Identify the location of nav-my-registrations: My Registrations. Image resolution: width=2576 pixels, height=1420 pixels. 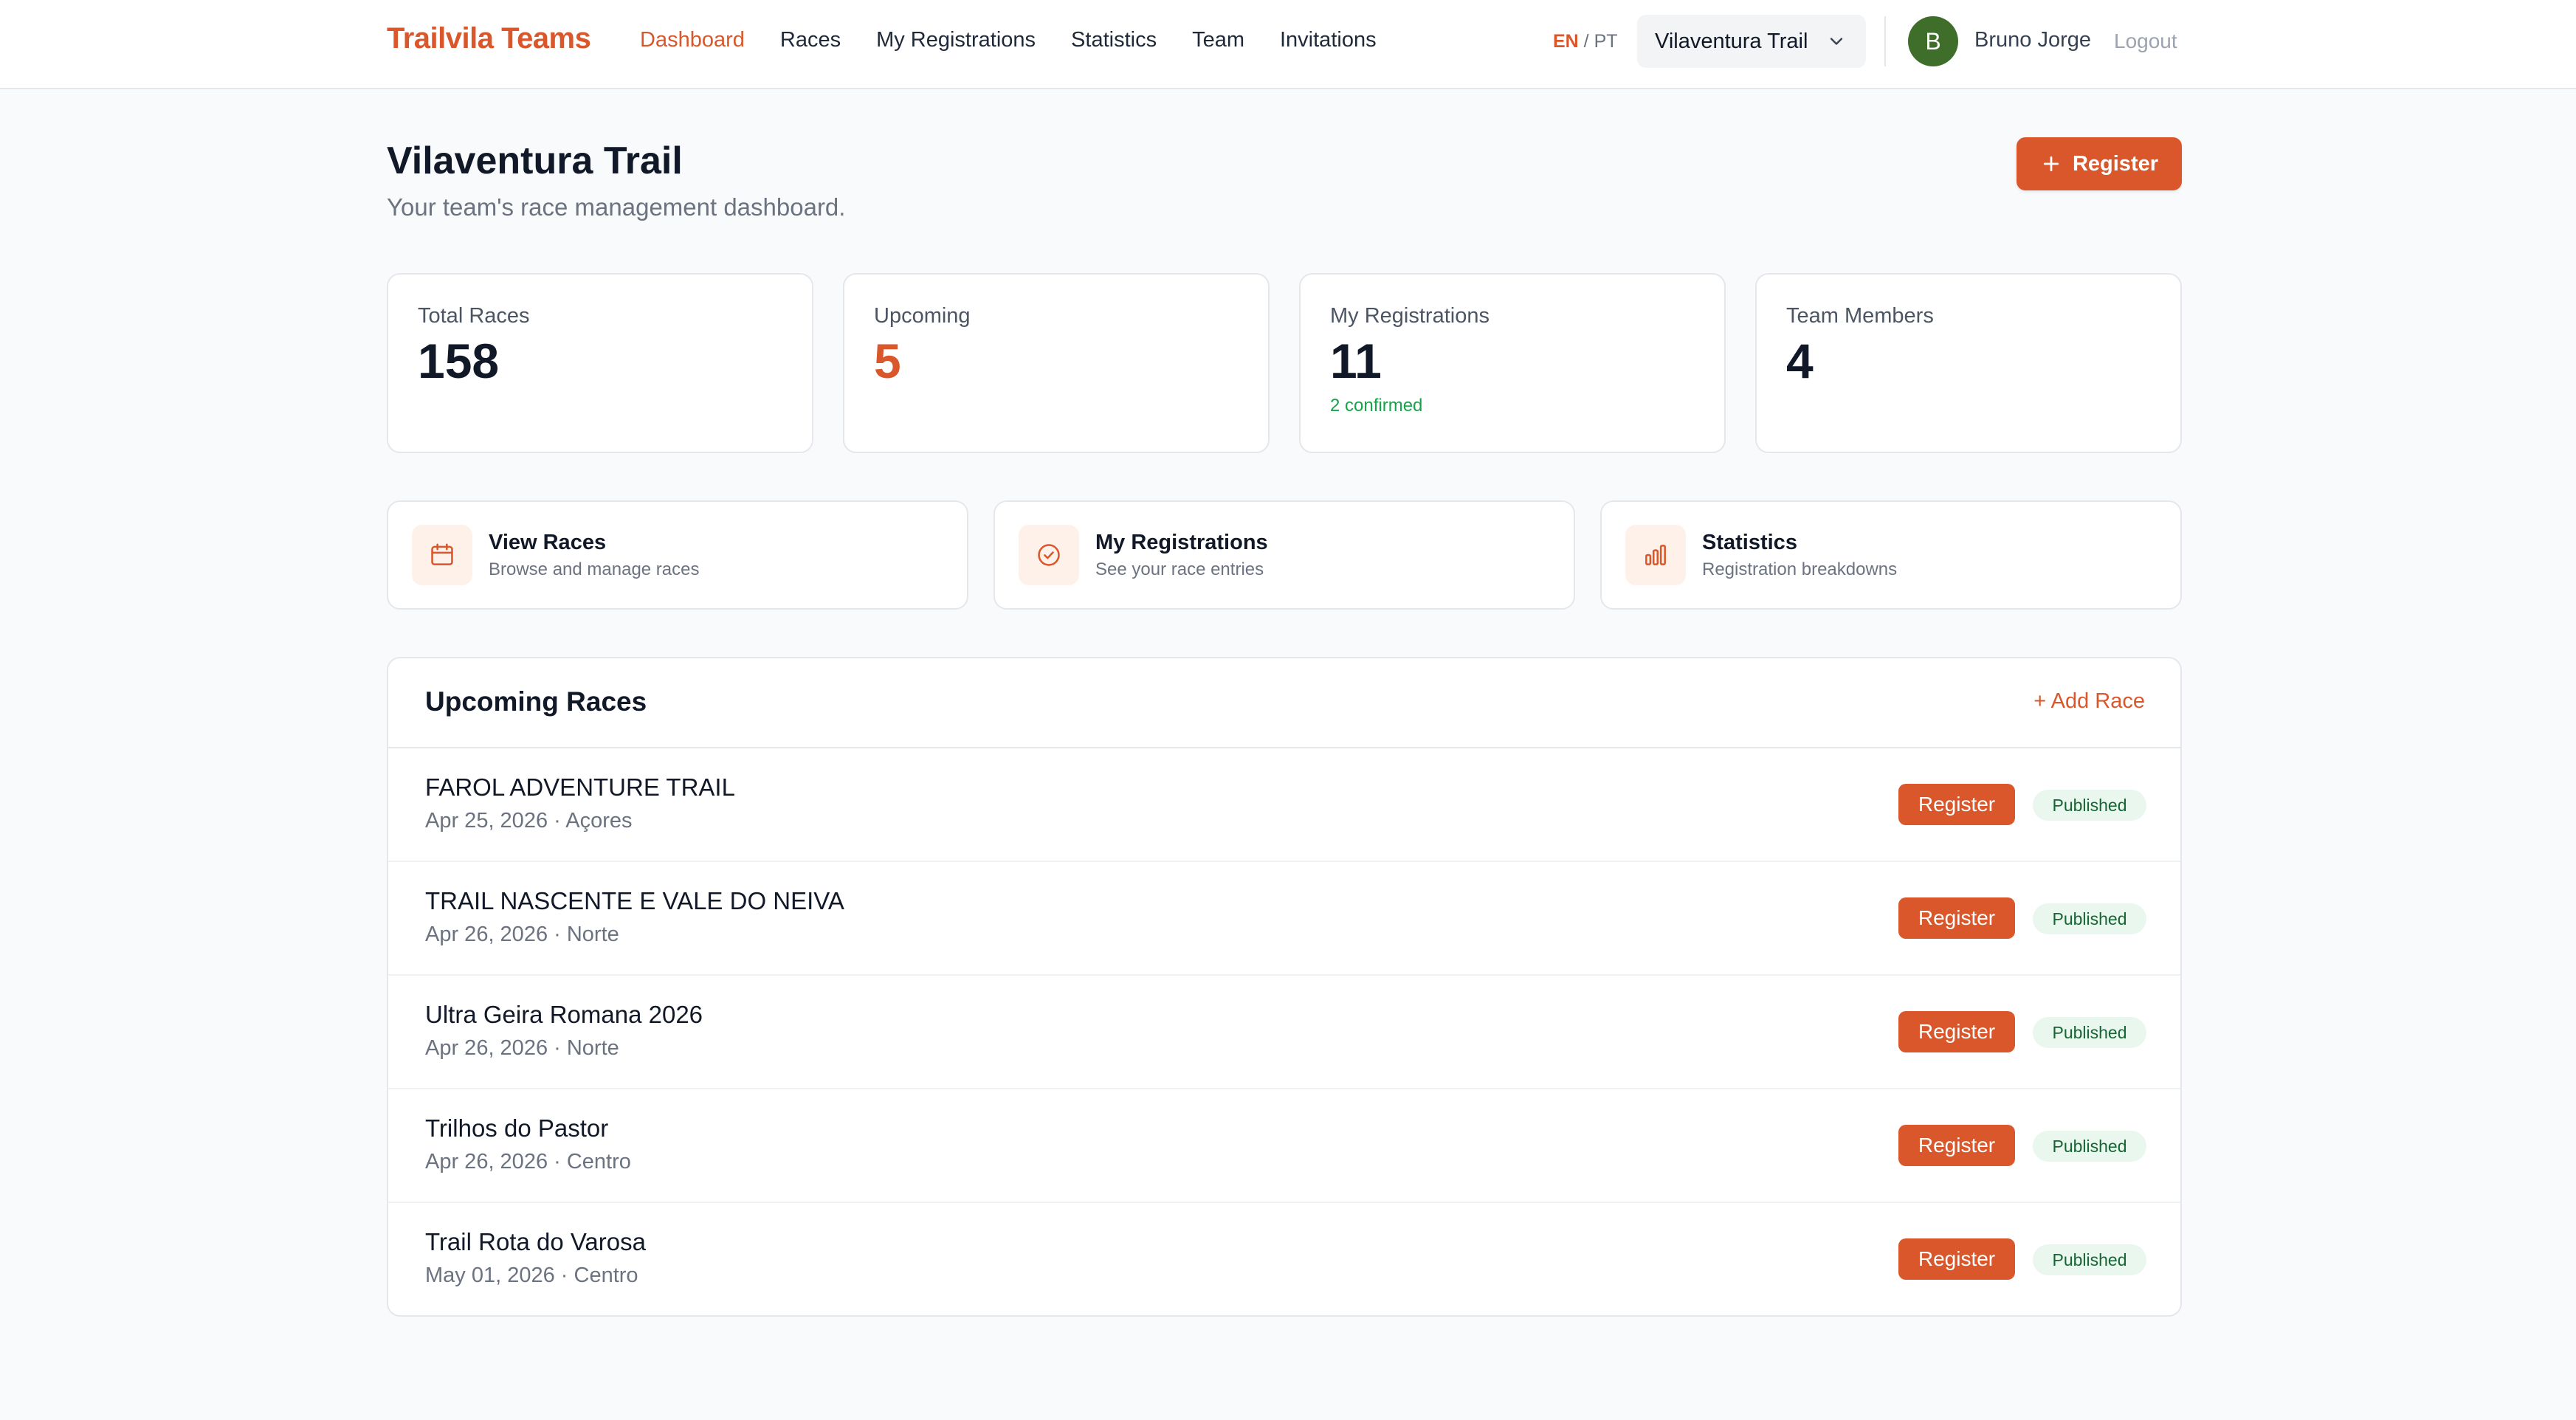
(956, 40).